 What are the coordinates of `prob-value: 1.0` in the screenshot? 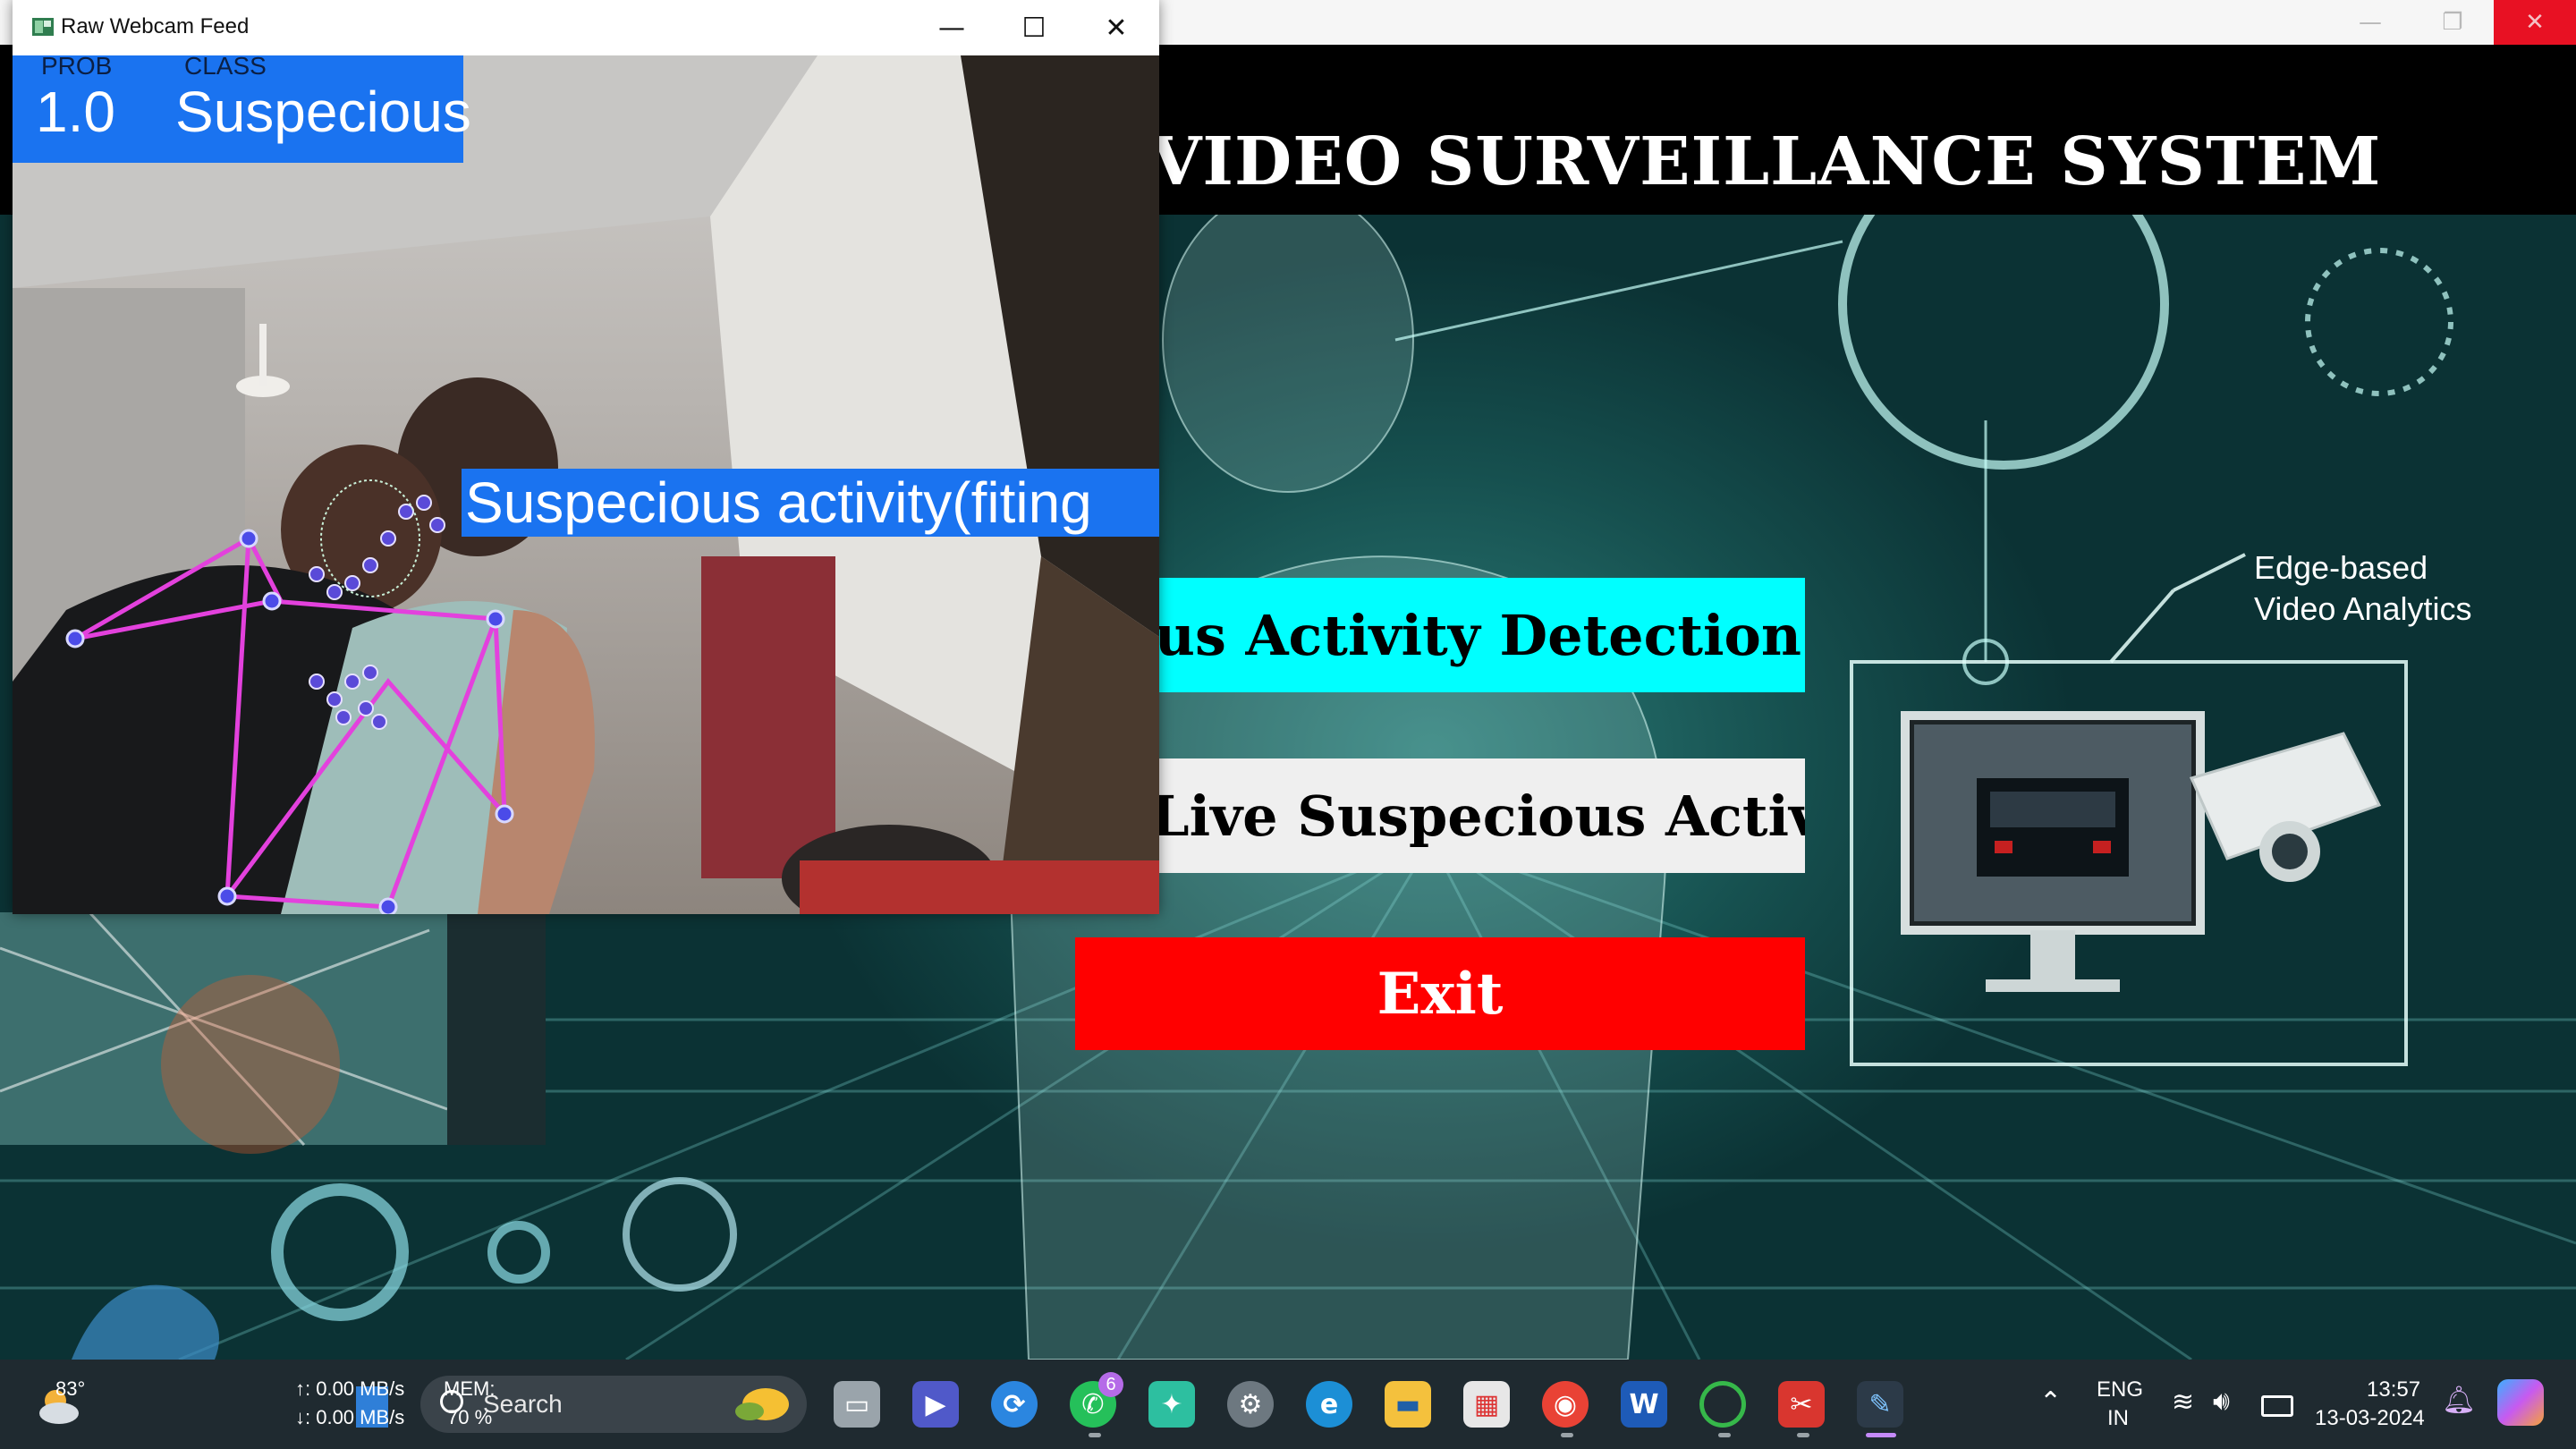 It's located at (75, 112).